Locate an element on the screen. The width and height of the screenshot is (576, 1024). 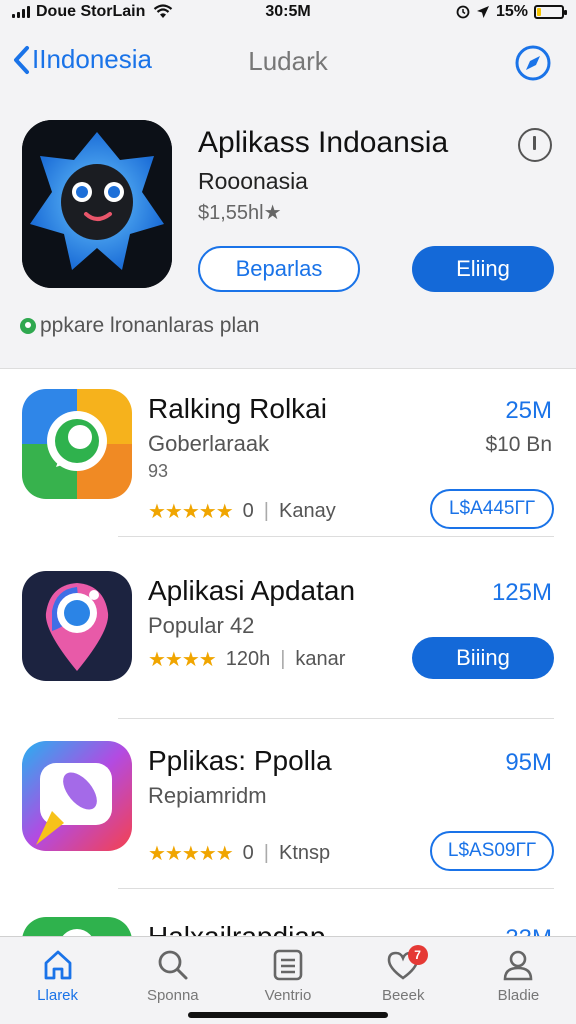
app-name: Pplikas: Ppolla is located at coordinates (240, 760).